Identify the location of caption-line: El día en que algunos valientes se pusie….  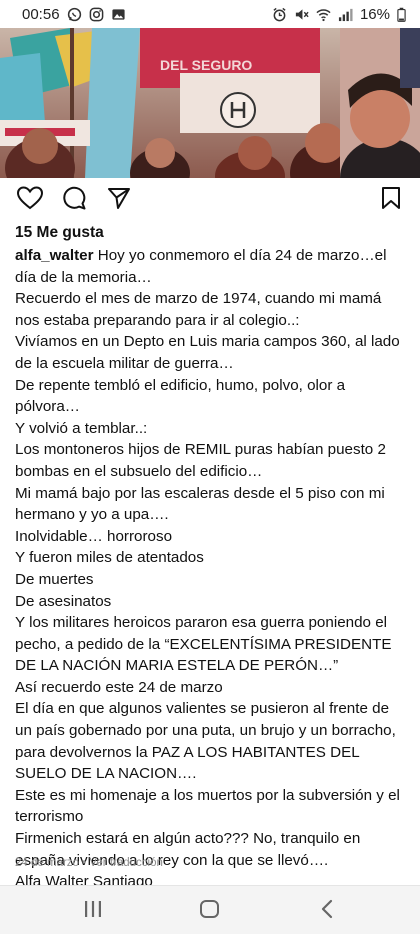
(205, 741).